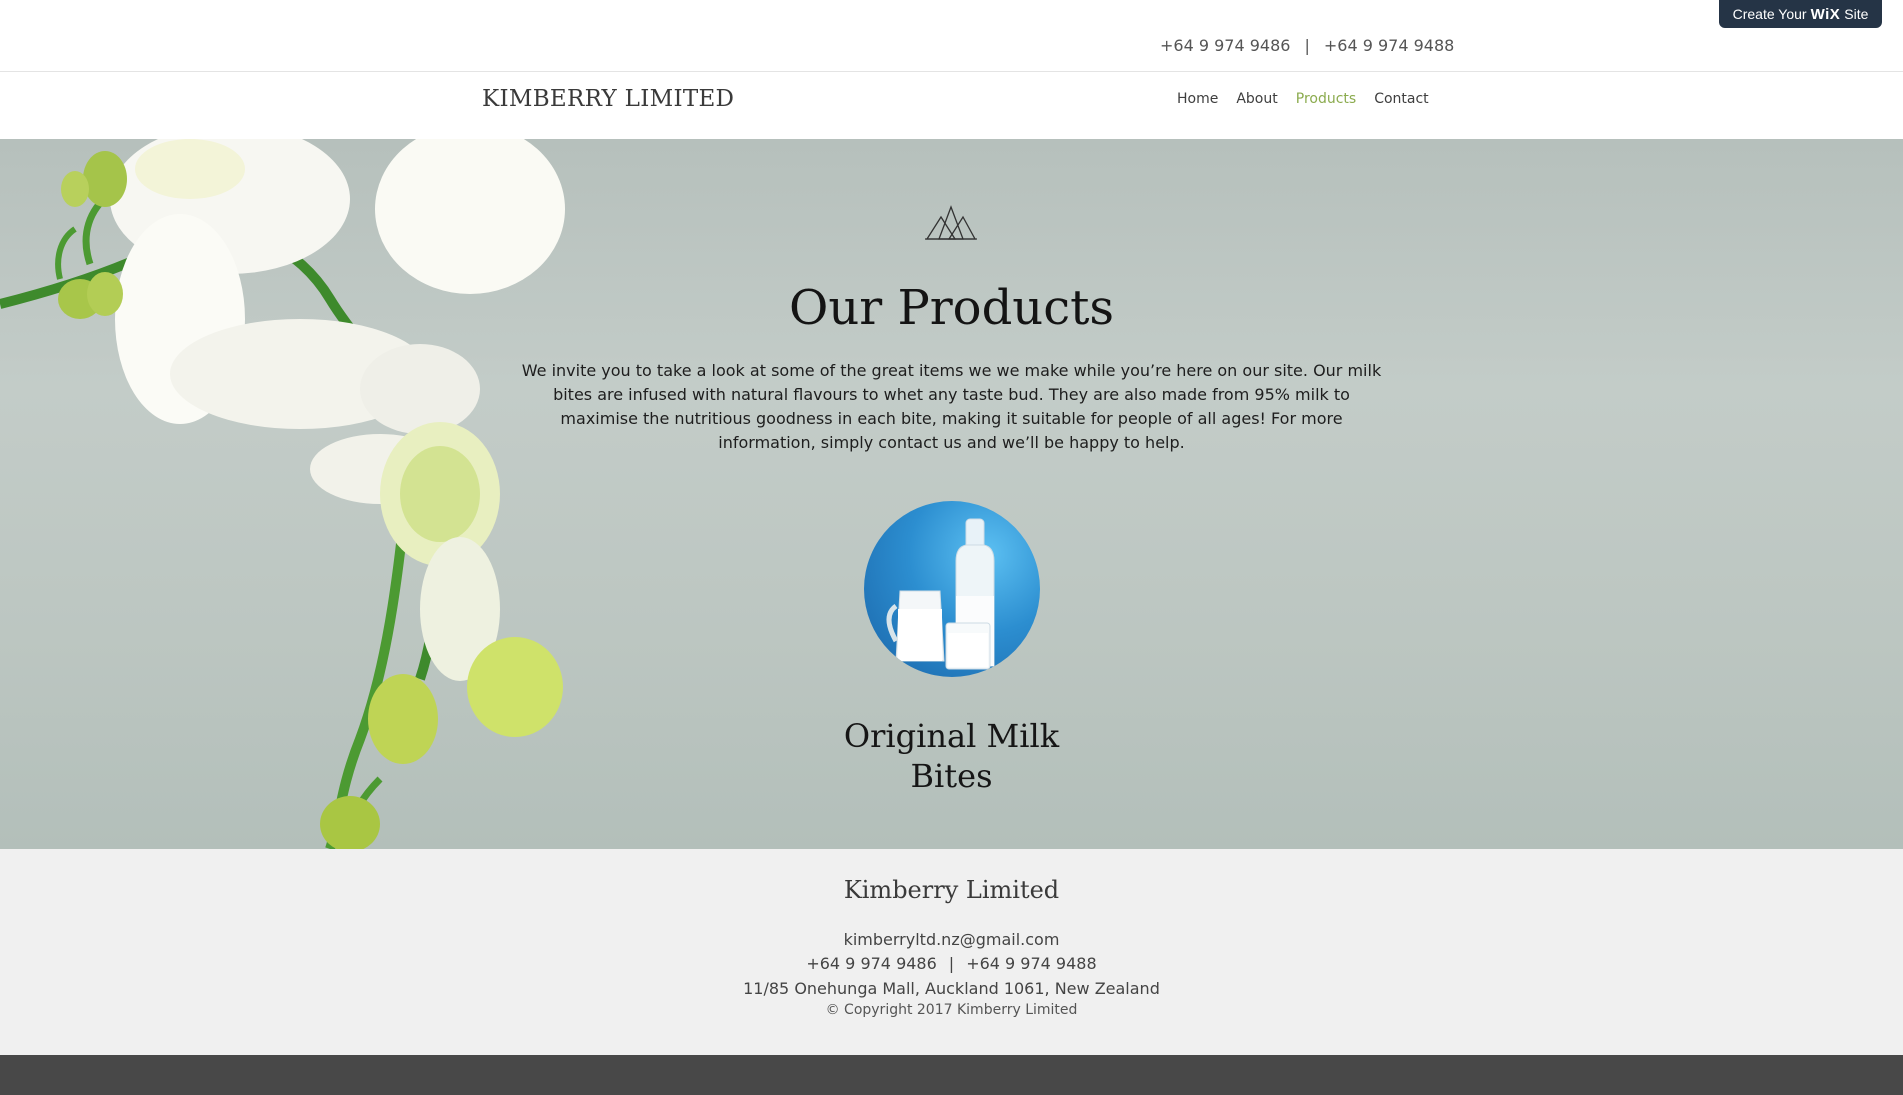 This screenshot has height=1095, width=1903. Describe the element at coordinates (940, 594) in the screenshot. I see `milk-bottles-icon` at that location.